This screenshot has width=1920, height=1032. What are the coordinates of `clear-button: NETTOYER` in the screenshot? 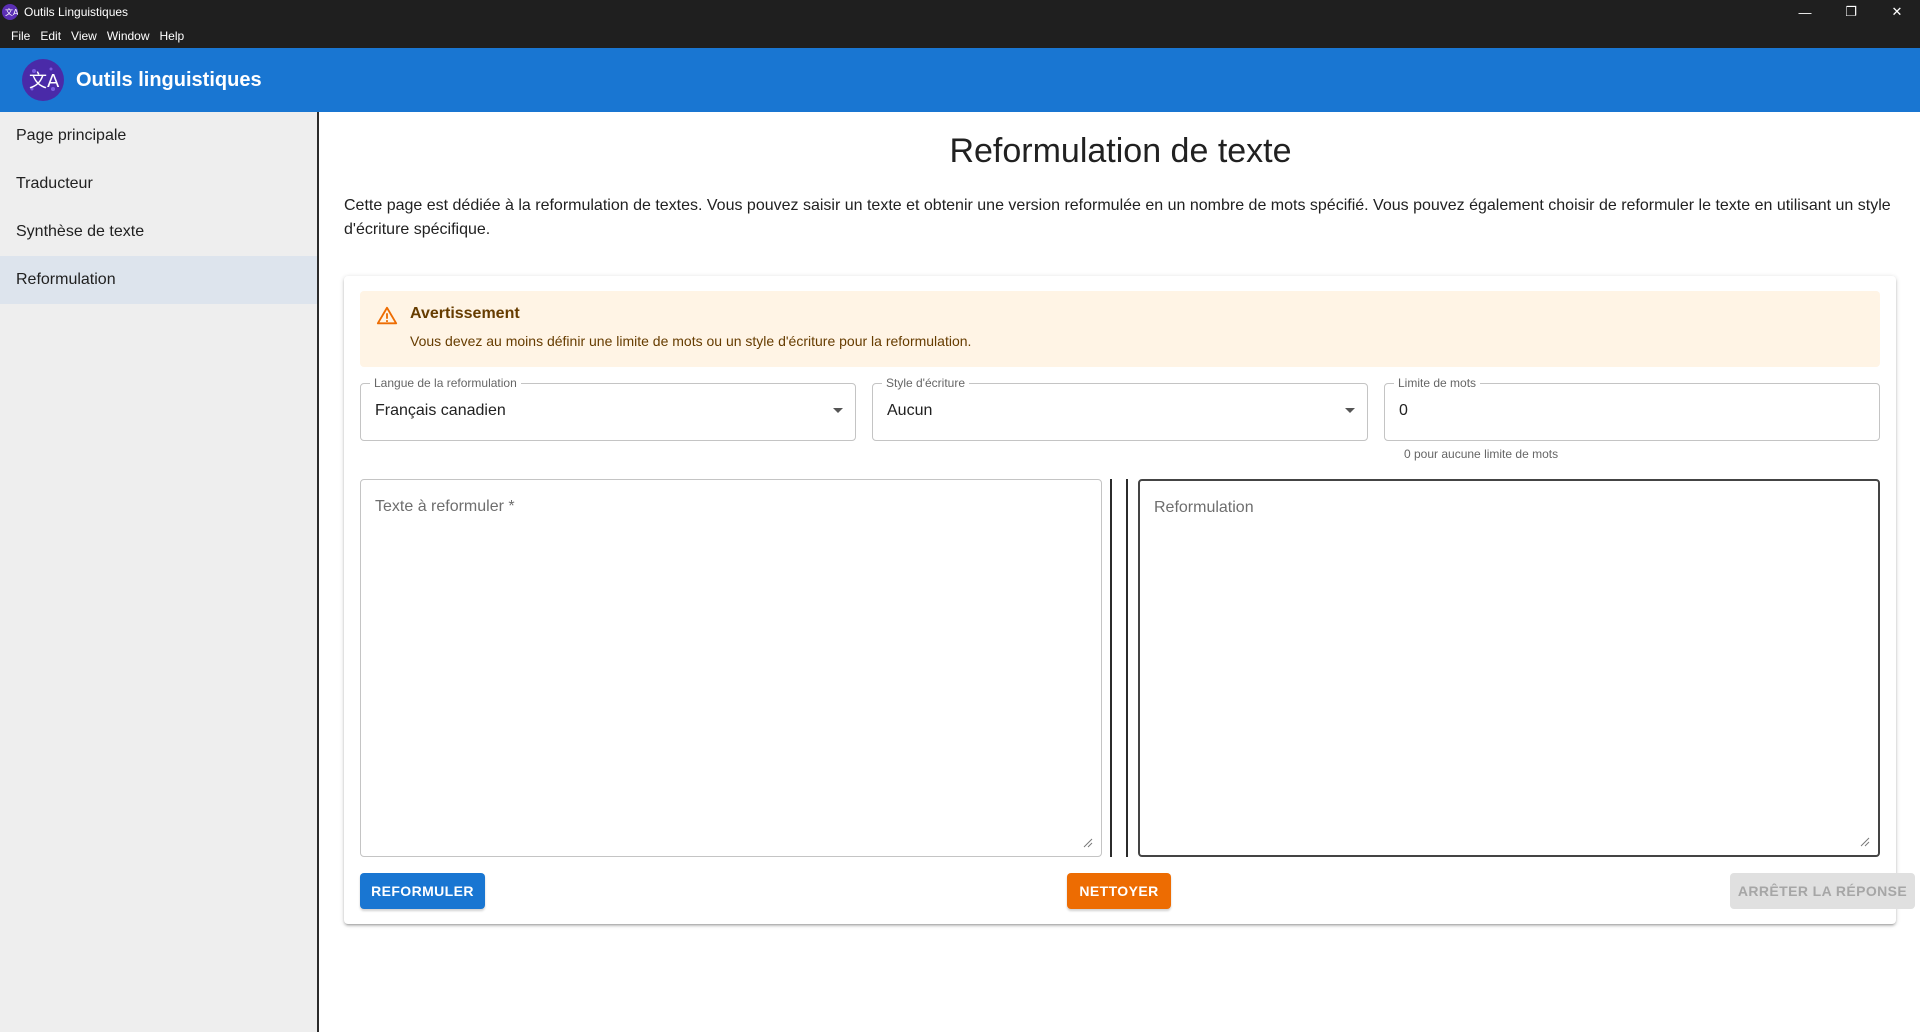 It's located at (1119, 891).